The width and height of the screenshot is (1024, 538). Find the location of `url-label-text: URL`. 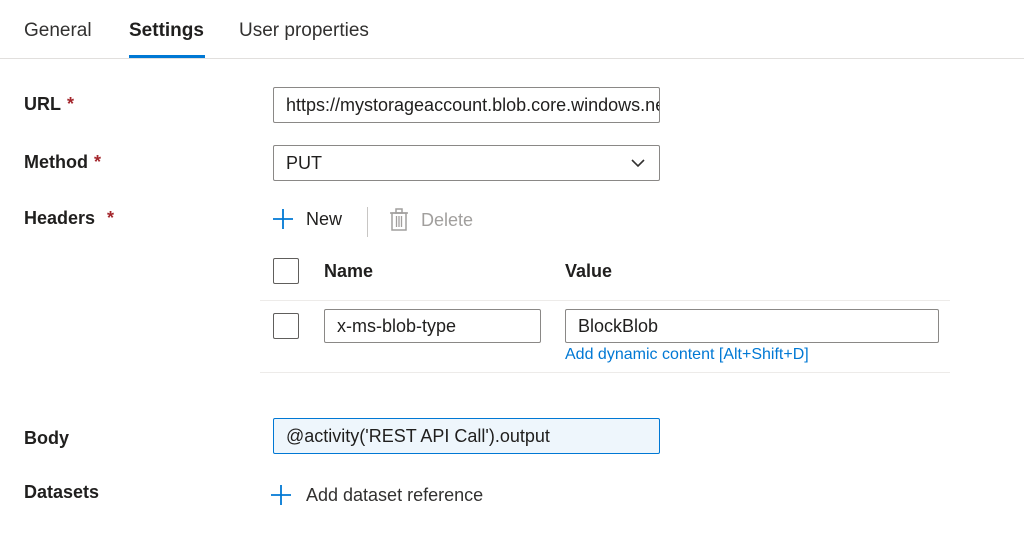

url-label-text: URL is located at coordinates (42, 104).